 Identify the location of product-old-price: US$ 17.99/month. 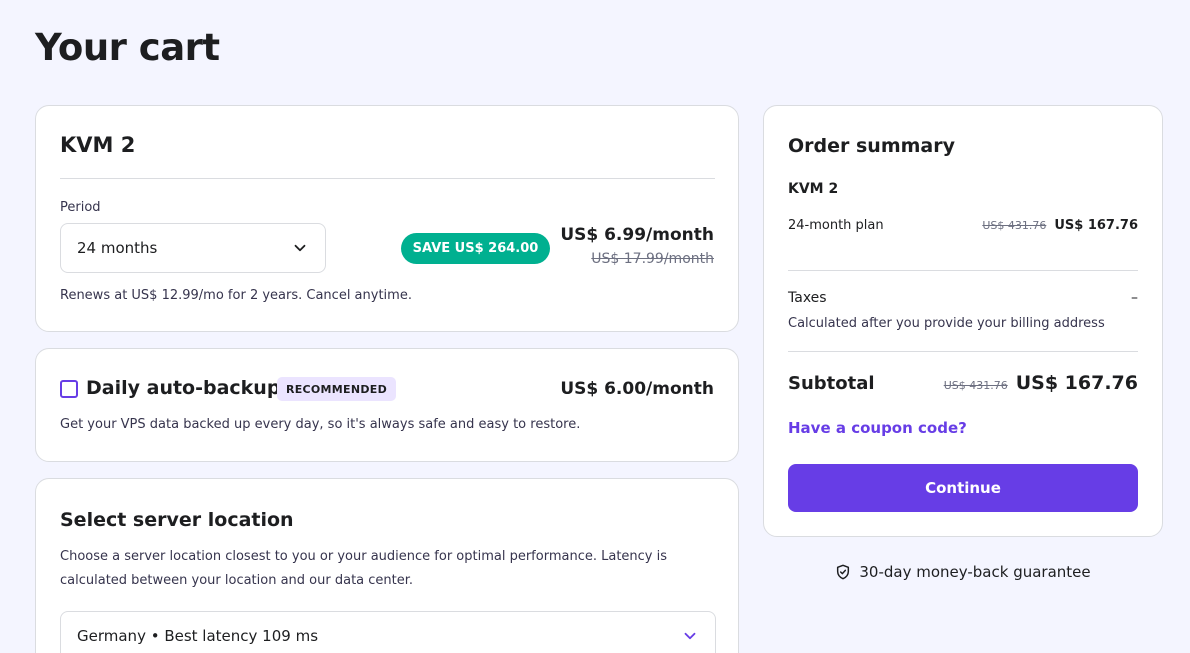
(652, 259).